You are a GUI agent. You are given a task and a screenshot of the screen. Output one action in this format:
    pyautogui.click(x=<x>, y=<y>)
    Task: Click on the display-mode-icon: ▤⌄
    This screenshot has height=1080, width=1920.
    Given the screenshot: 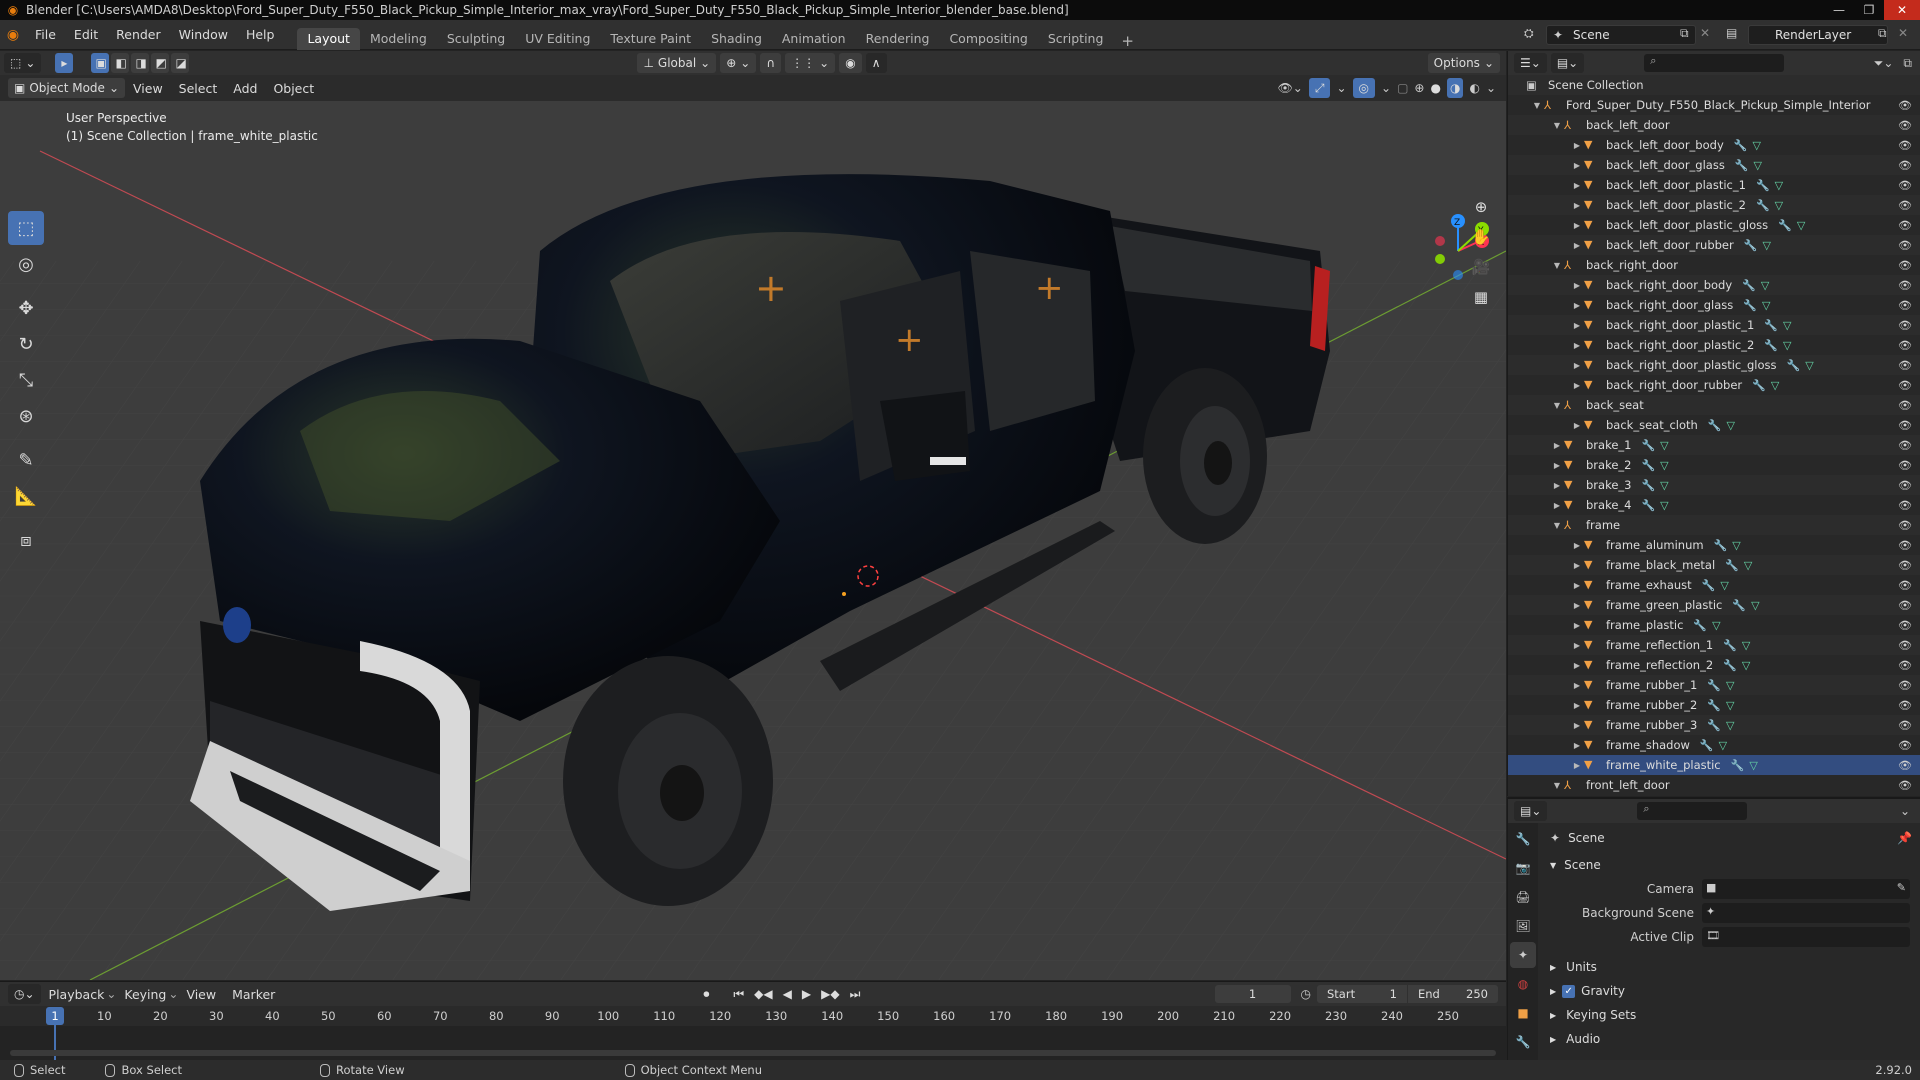 What is the action you would take?
    pyautogui.click(x=1567, y=63)
    